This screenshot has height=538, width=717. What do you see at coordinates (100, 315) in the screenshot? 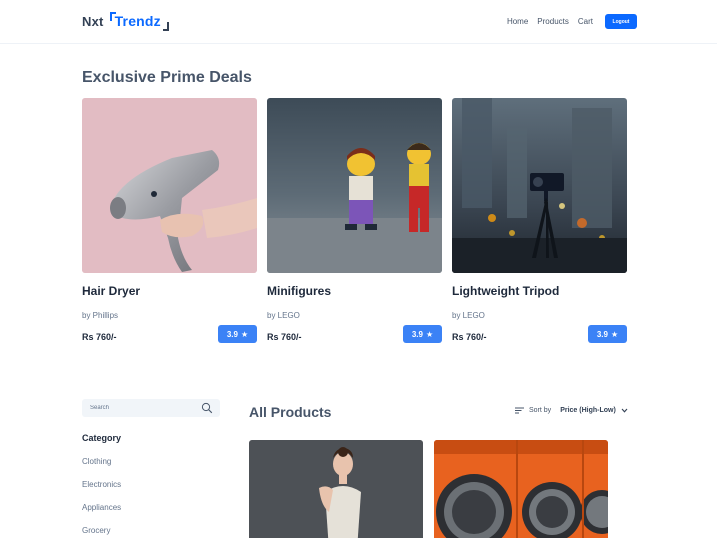
I see `product-brand: by Phillips` at bounding box center [100, 315].